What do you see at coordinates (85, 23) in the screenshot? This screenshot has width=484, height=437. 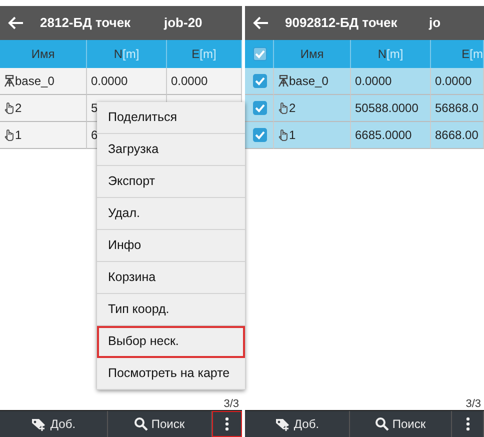 I see `file-title: 2812-БД точек` at bounding box center [85, 23].